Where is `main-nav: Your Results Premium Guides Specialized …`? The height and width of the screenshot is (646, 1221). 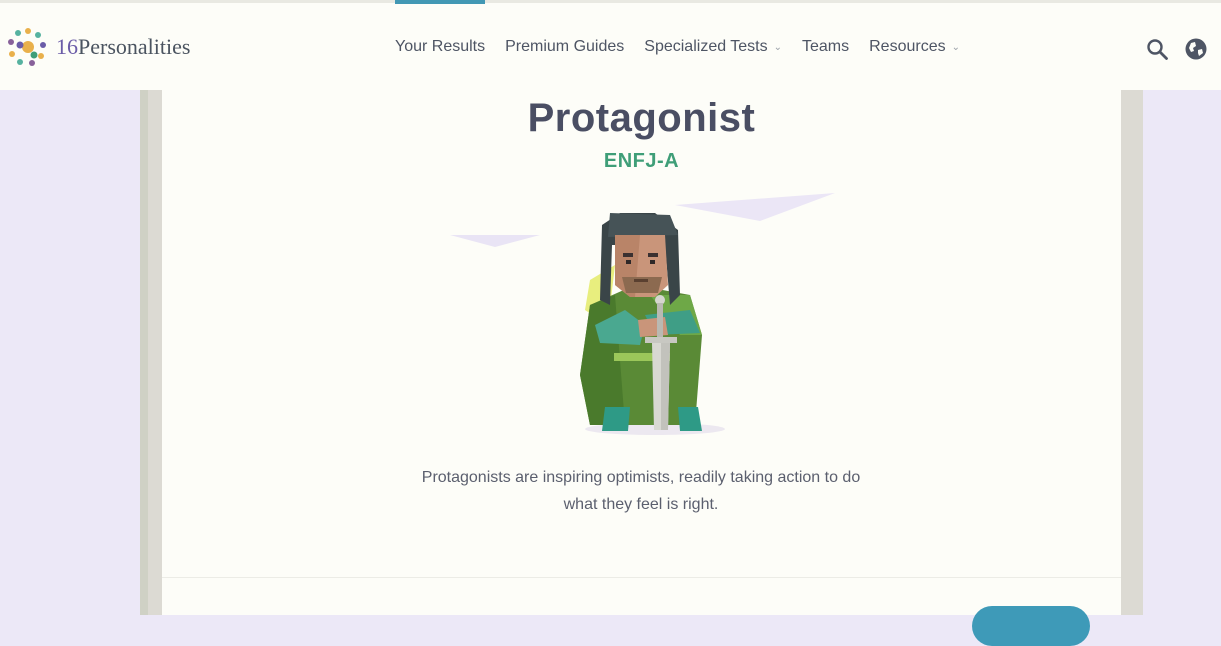 main-nav: Your Results Premium Guides Specialized … is located at coordinates (677, 45).